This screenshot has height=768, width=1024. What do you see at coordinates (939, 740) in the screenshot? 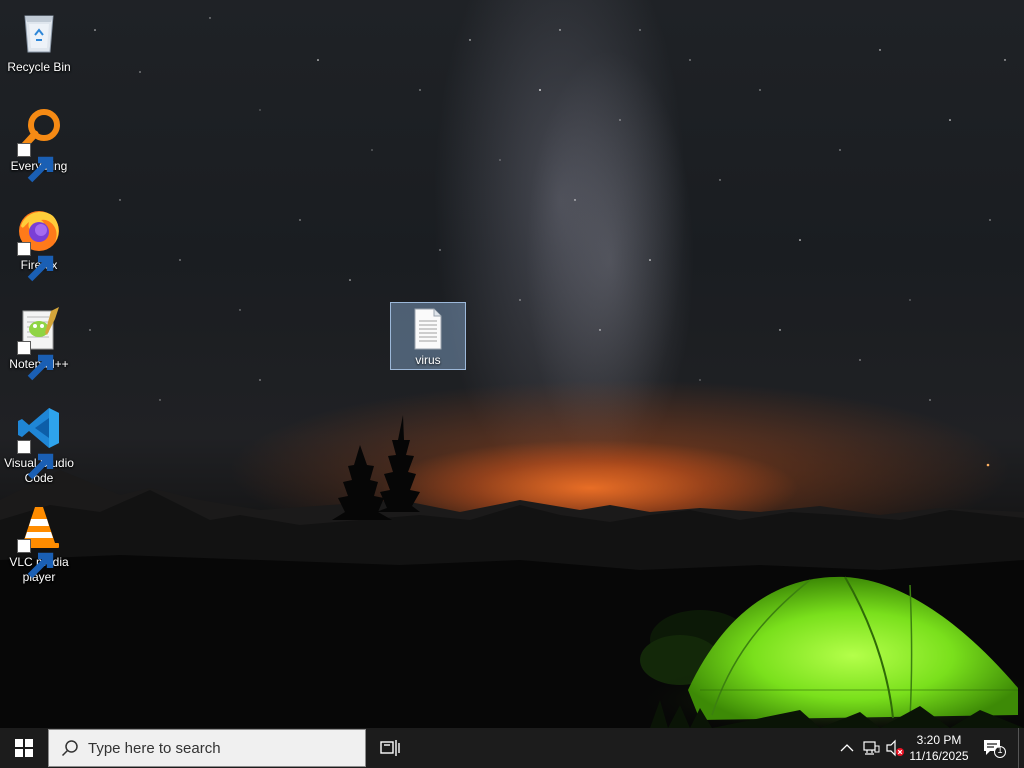
I see `clock-time: 3:20 PM` at bounding box center [939, 740].